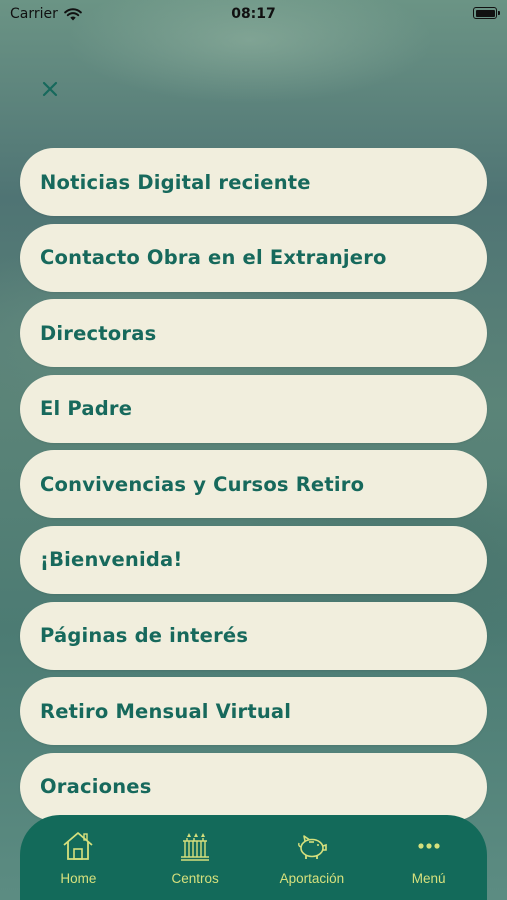 This screenshot has width=507, height=900. I want to click on tab-centros: Centros, so click(195, 857).